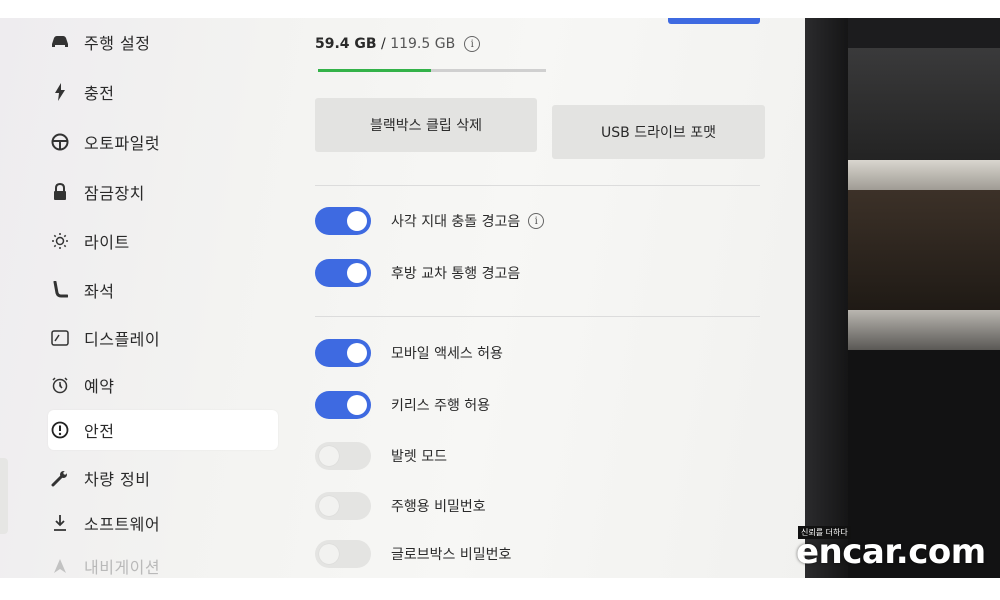 This screenshot has width=1000, height=600. I want to click on exclamation-circle-icon, so click(60, 430).